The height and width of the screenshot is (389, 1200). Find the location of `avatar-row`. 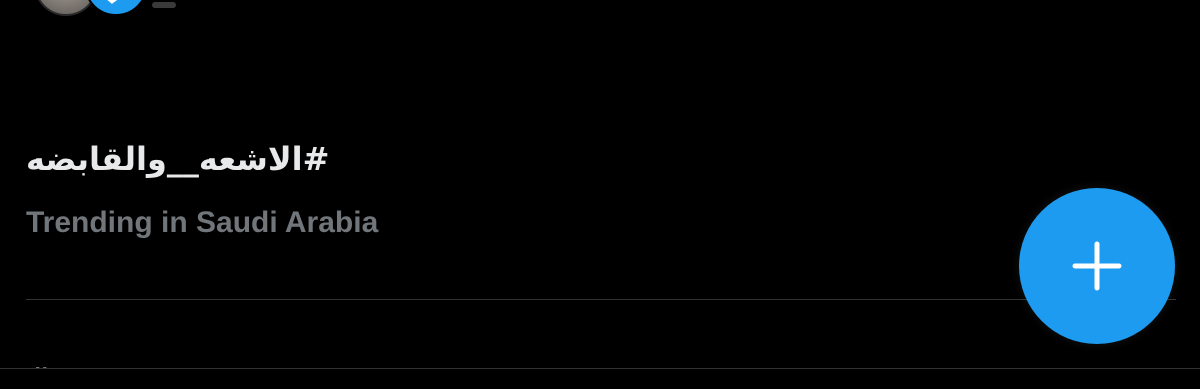

avatar-row is located at coordinates (134, 8).